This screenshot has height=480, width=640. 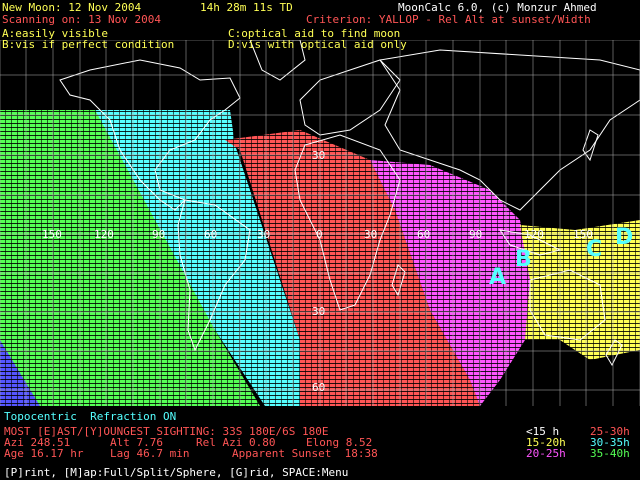 What do you see at coordinates (624, 237) in the screenshot?
I see `zone-letter-d: D` at bounding box center [624, 237].